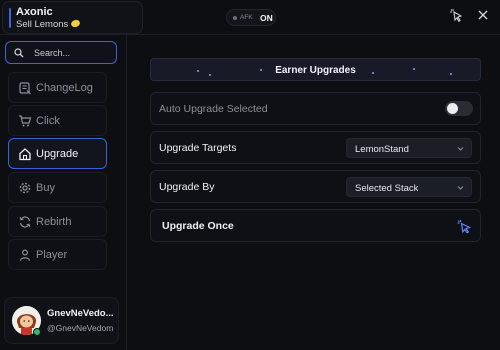 Image resolution: width=500 pixels, height=350 pixels. What do you see at coordinates (80, 328) in the screenshot?
I see `profile-handle: @GnevNeVedom` at bounding box center [80, 328].